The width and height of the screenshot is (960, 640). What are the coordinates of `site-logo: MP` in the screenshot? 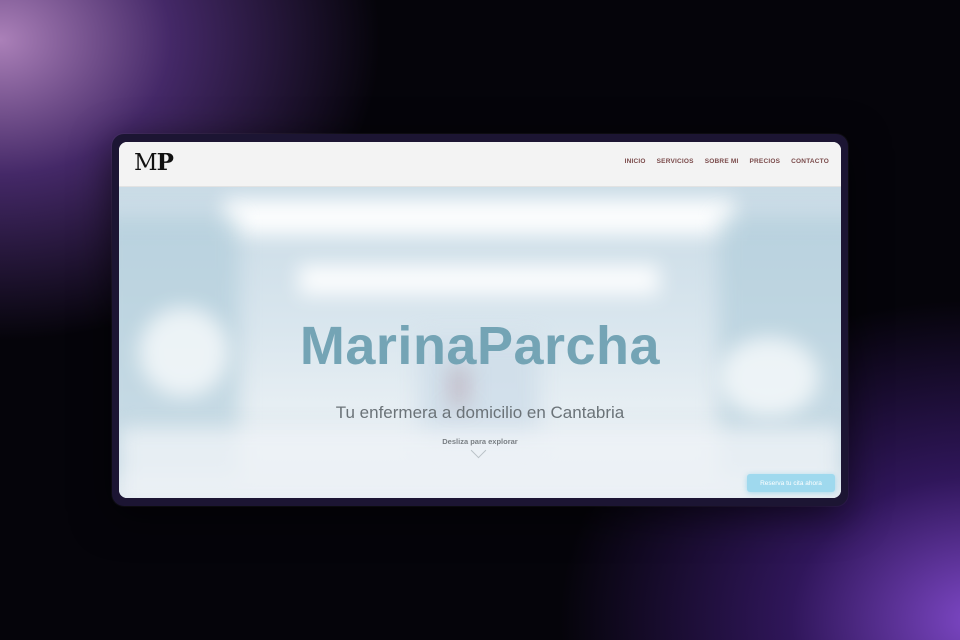 It's located at (154, 163).